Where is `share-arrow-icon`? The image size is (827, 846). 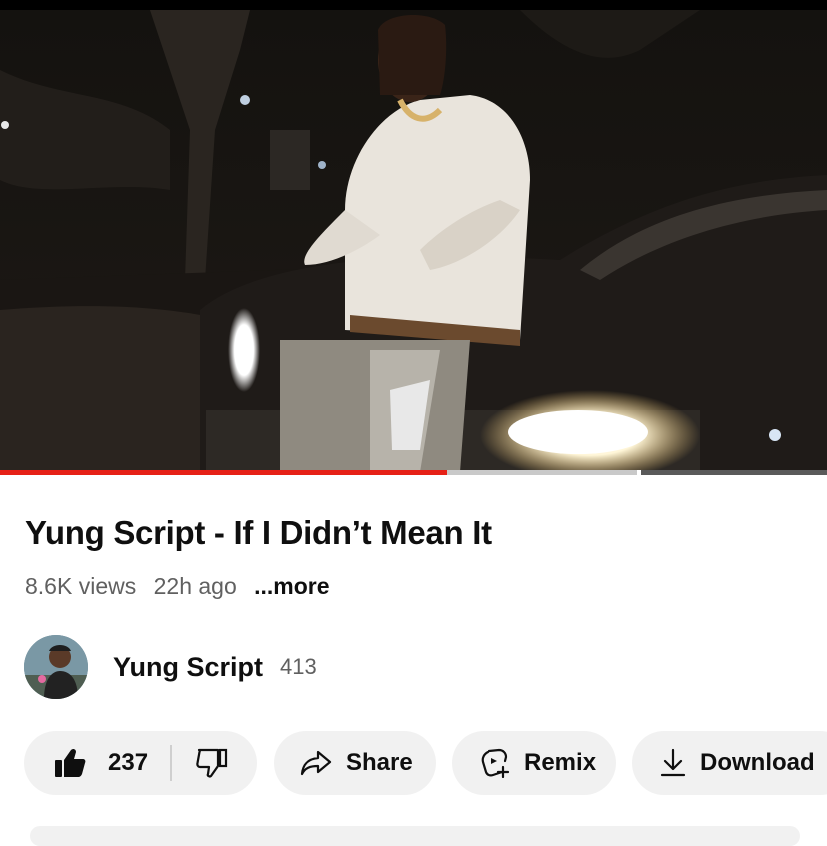
share-arrow-icon is located at coordinates (316, 763).